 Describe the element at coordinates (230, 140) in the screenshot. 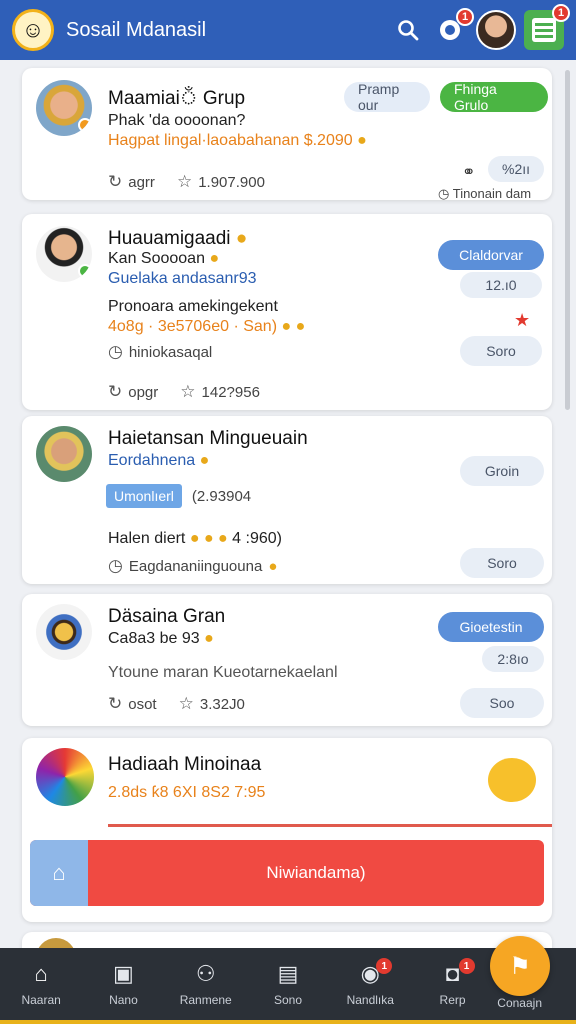

I see `card-detail: Hagpat lingal·laoabahanan $.2090` at that location.